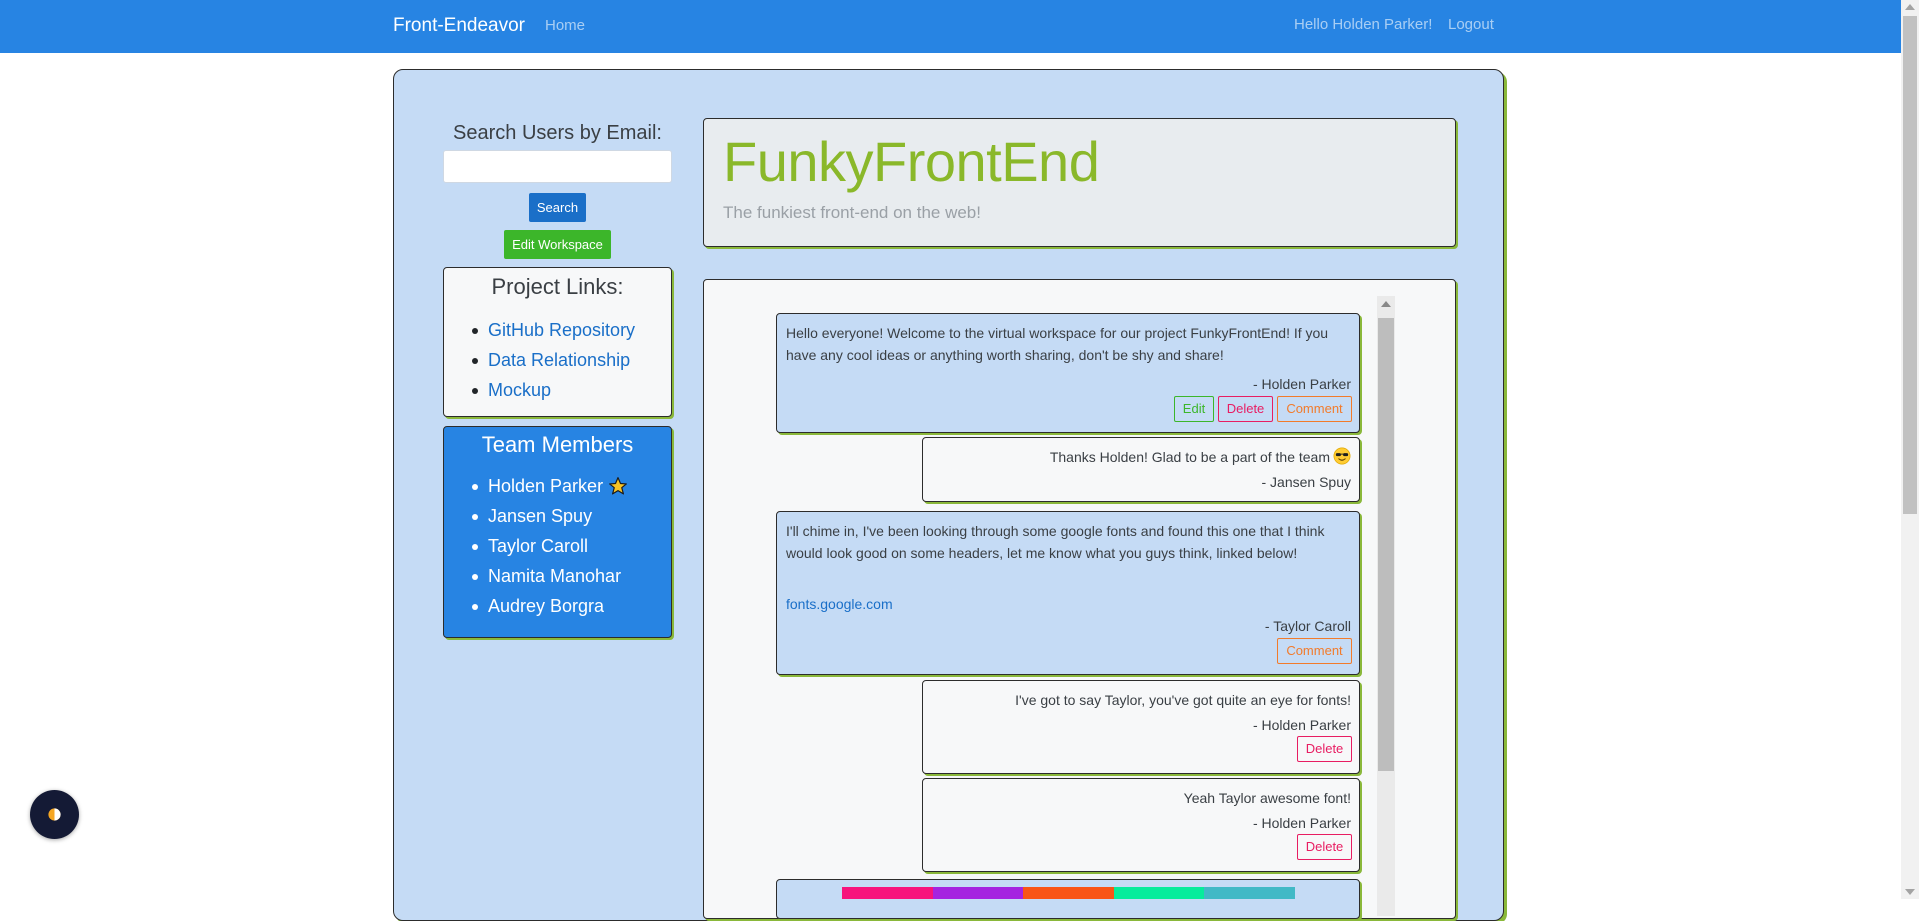  What do you see at coordinates (1910, 892) in the screenshot?
I see `scroll-down-icon` at bounding box center [1910, 892].